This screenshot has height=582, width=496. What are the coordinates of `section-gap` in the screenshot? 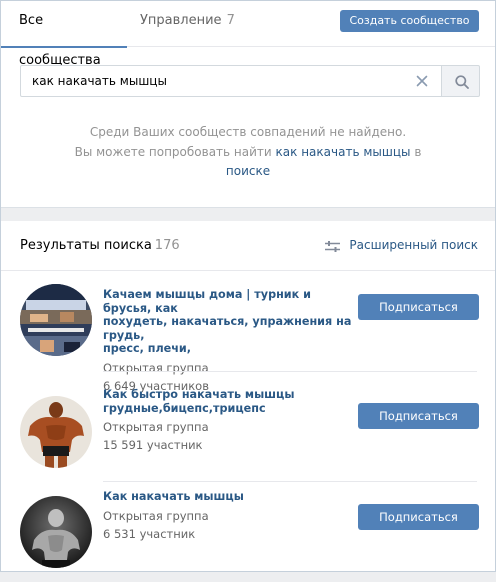 It's located at (248, 214).